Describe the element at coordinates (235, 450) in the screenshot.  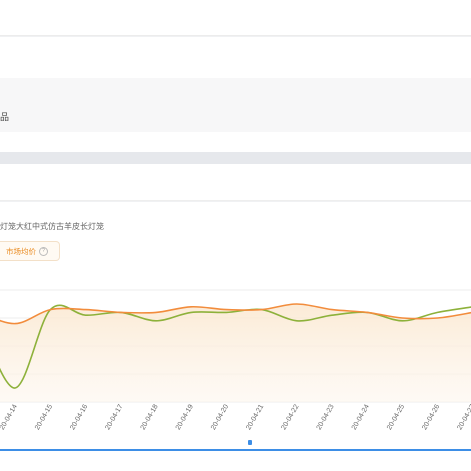
I see `zoom-slider-bar` at that location.